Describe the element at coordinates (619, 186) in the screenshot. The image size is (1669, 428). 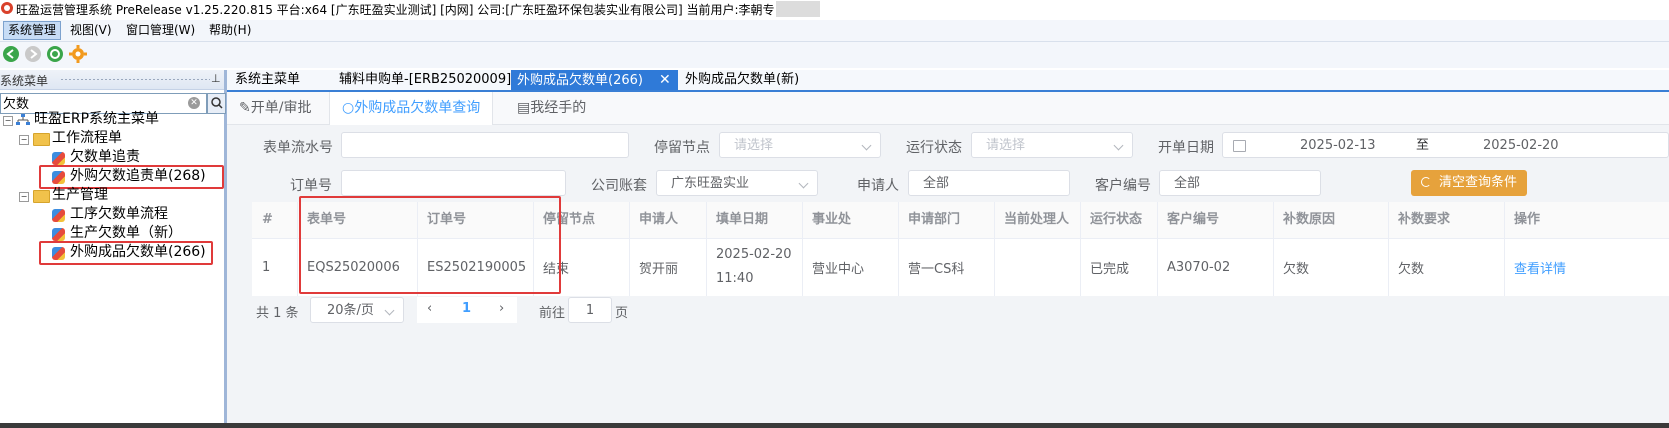
I see `company-label: 公司账套` at that location.